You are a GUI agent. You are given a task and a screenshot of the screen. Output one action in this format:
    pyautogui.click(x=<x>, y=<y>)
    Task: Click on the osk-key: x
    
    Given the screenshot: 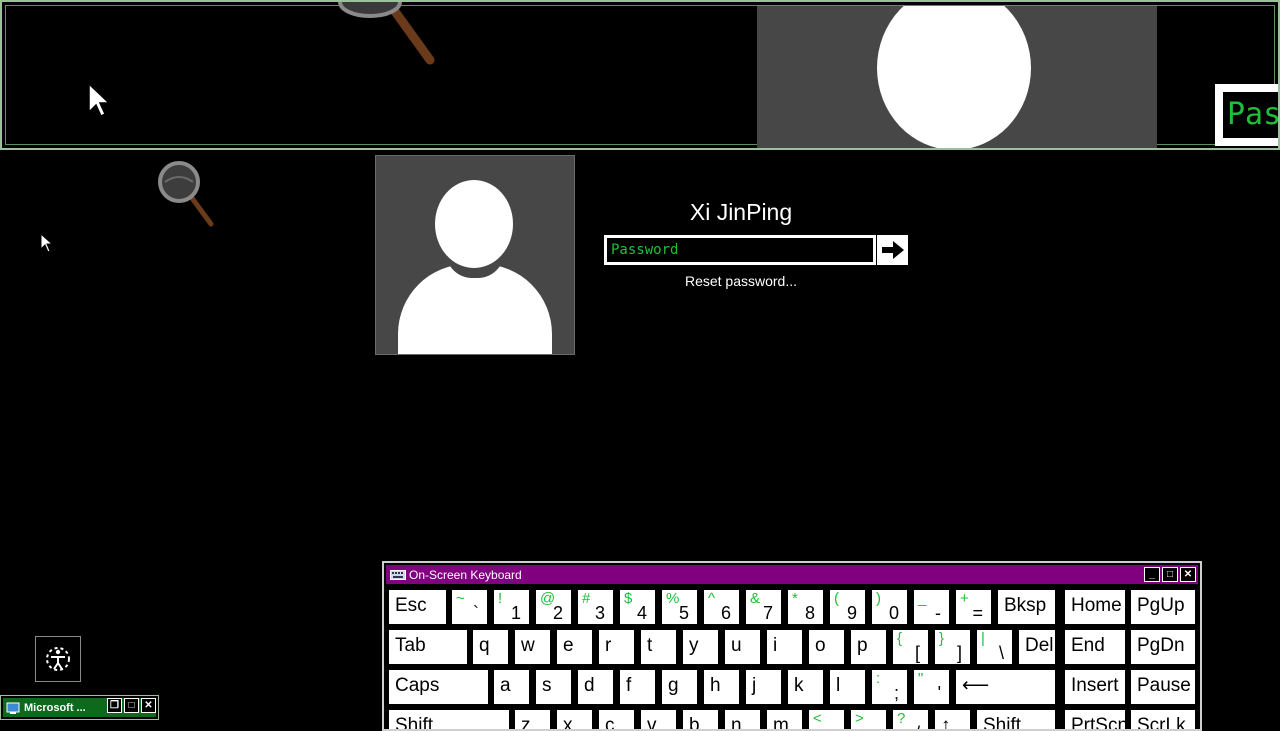 What is the action you would take?
    pyautogui.click(x=574, y=719)
    